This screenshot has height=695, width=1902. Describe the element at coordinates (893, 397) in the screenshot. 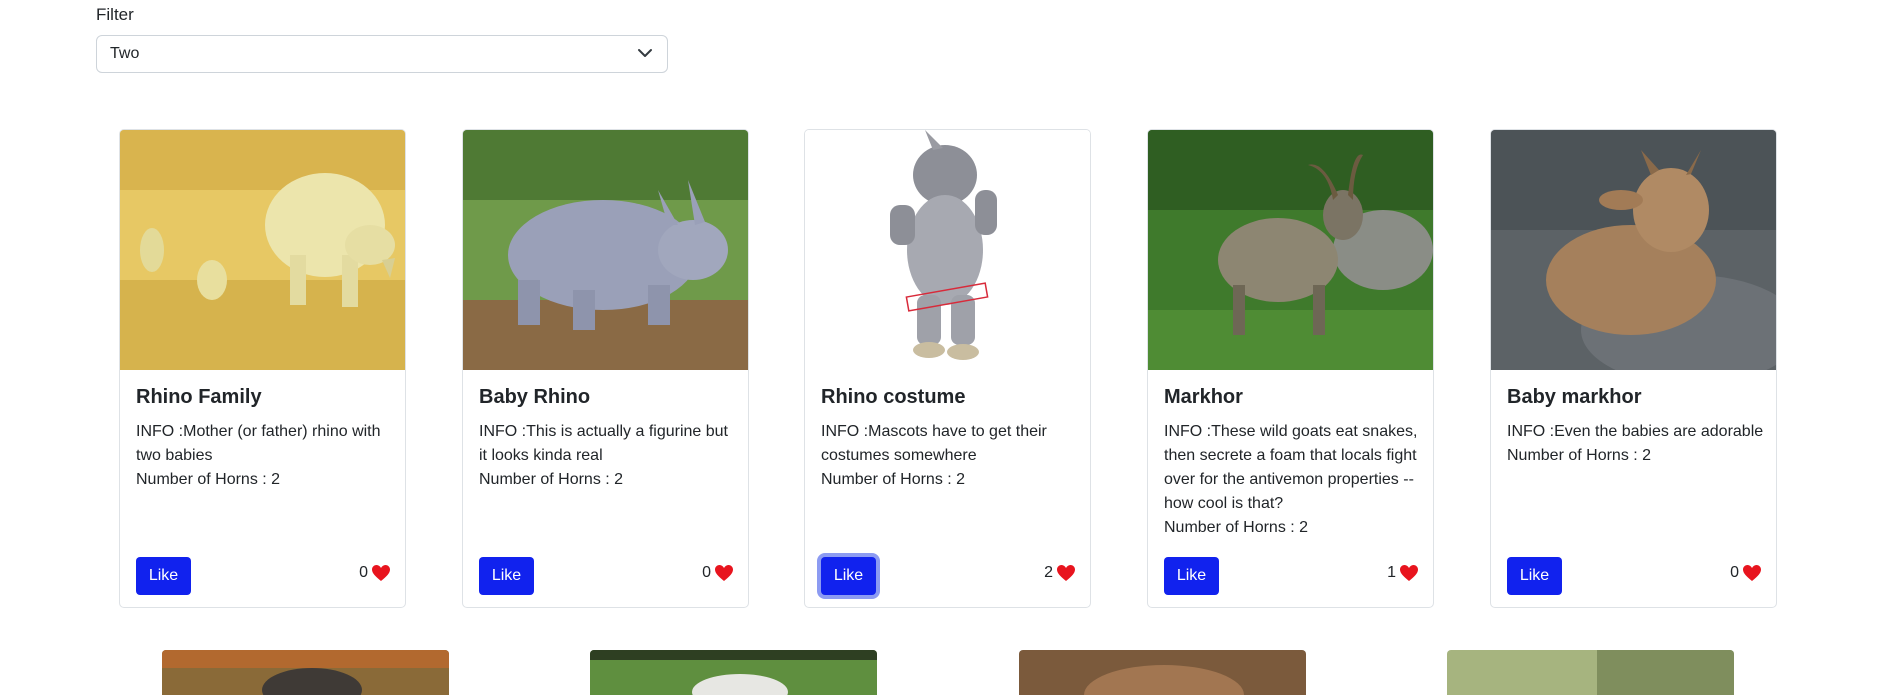

I see `card-title: Rhino costume` at that location.